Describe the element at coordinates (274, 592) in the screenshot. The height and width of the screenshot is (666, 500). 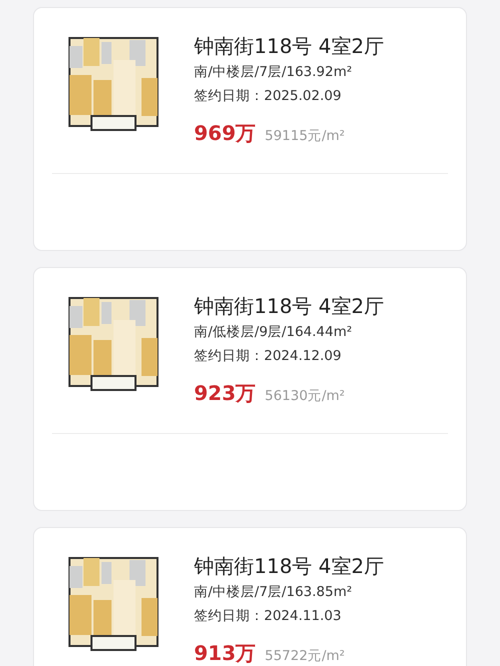
I see `listing-details: 南/中楼层/7层/163.85m²` at that location.